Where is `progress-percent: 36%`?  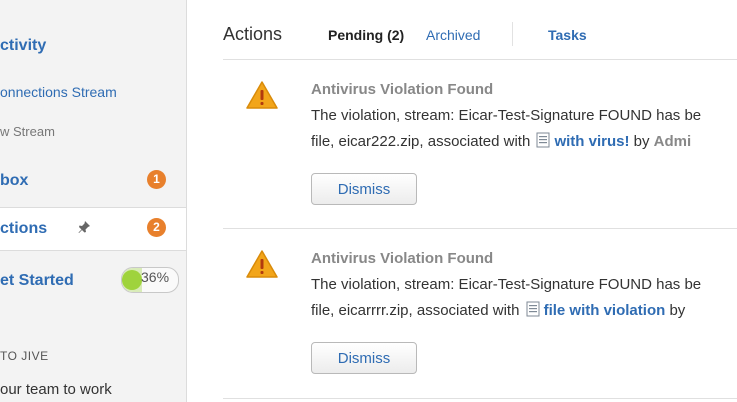
progress-percent: 36% is located at coordinates (155, 277).